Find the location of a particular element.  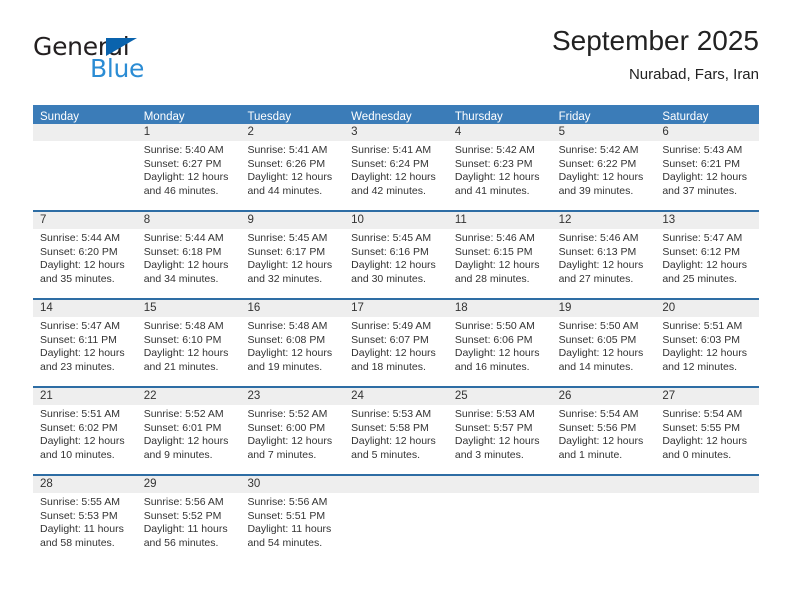

day-sunrise-text: Sunrise: 5:44 AM is located at coordinates (80, 238).